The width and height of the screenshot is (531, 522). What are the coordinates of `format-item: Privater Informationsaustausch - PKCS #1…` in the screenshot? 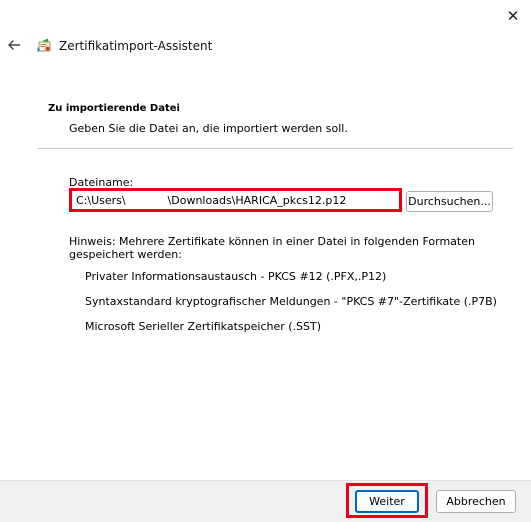 It's located at (236, 276).